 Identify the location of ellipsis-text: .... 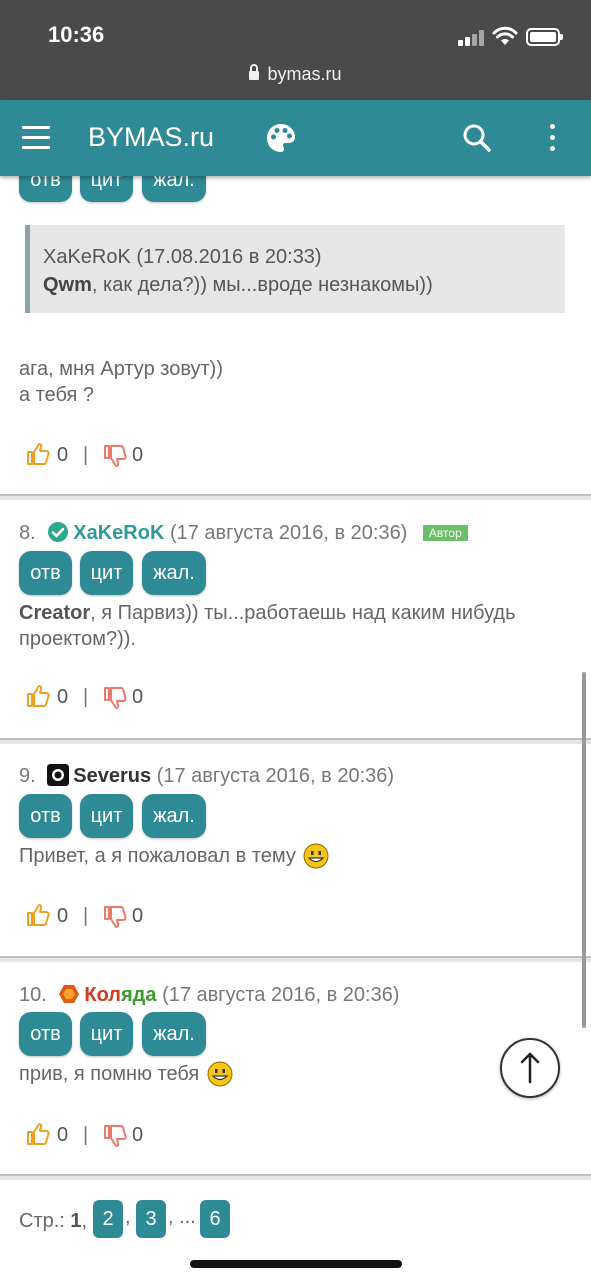
(187, 1217).